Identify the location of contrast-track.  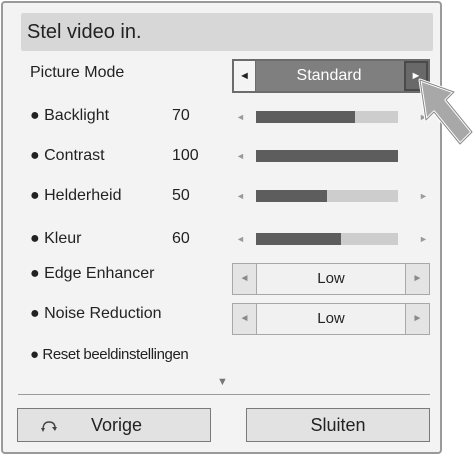
(327, 156).